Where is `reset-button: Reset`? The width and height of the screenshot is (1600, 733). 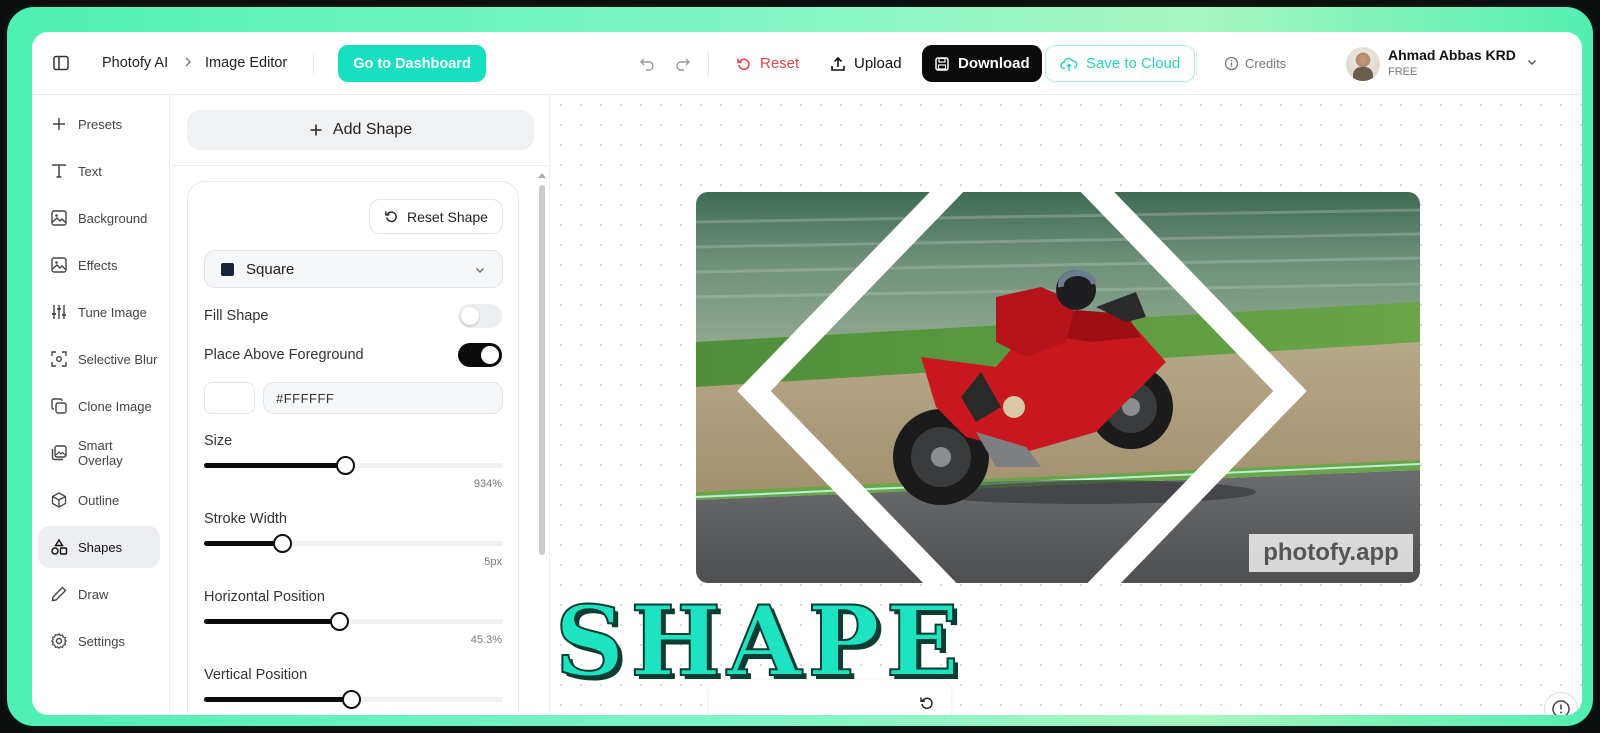
reset-button: Reset is located at coordinates (767, 63).